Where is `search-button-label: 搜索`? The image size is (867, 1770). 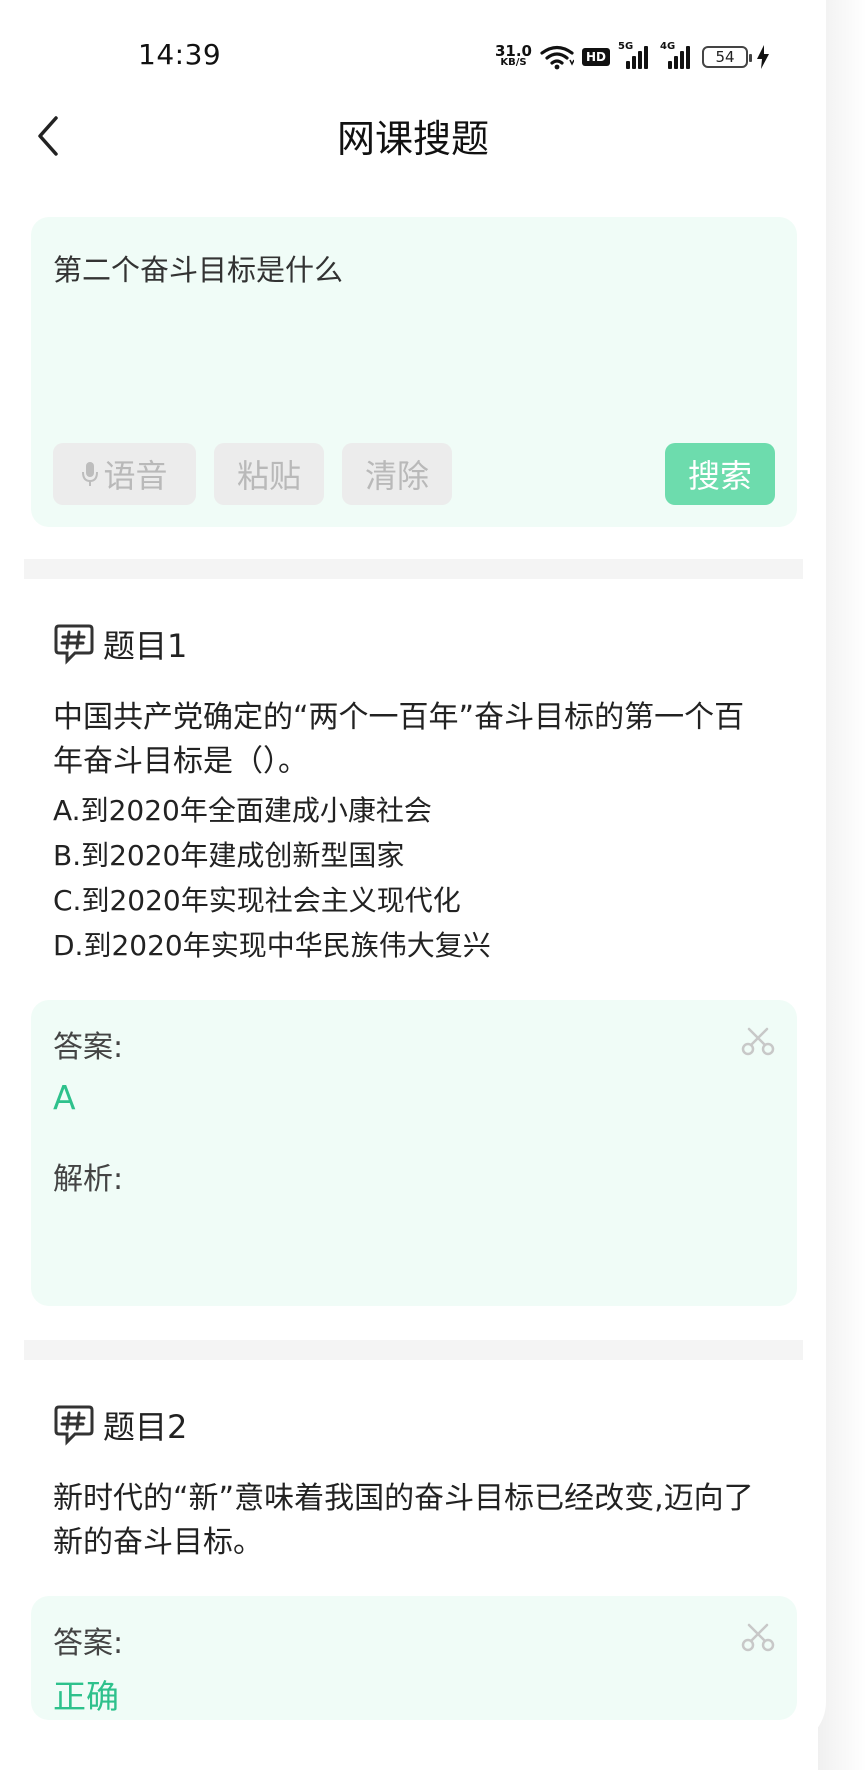 search-button-label: 搜索 is located at coordinates (719, 476).